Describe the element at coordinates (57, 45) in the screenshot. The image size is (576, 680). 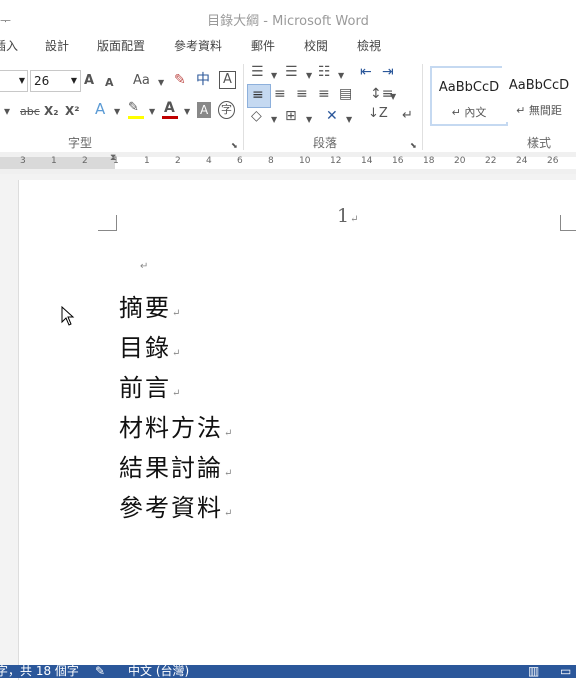
I see `tab-design: 設計` at that location.